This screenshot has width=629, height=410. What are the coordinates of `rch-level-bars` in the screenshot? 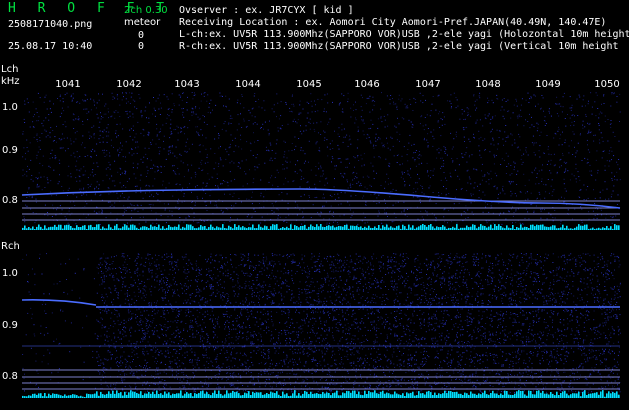 It's located at (321, 394).